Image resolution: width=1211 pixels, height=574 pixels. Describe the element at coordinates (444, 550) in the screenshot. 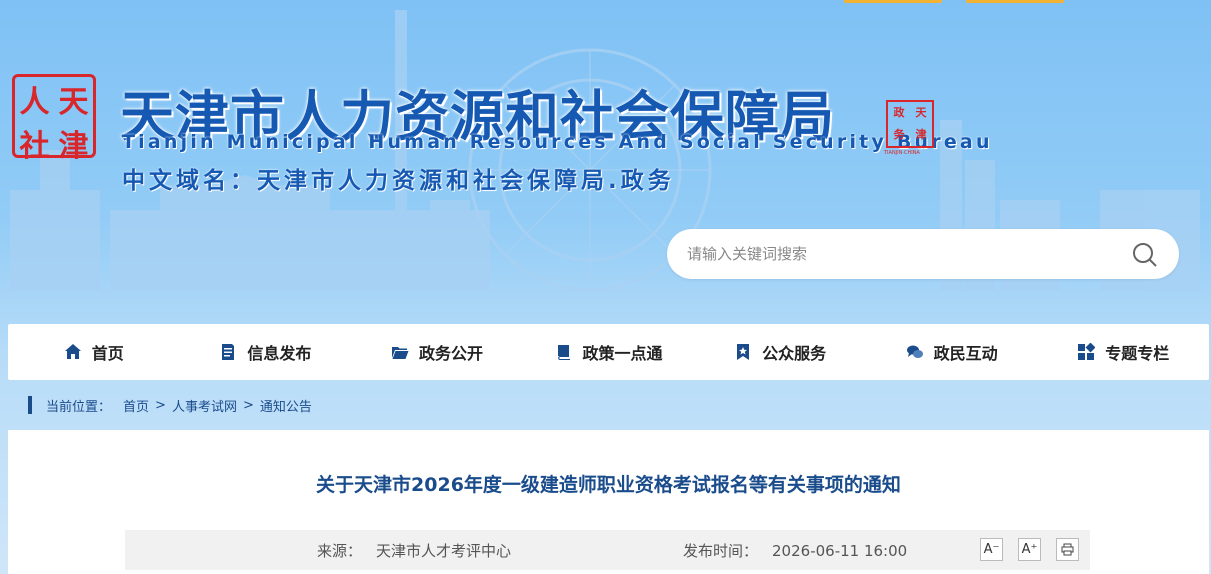

I see `source-value: 天津市人才考评中心` at that location.